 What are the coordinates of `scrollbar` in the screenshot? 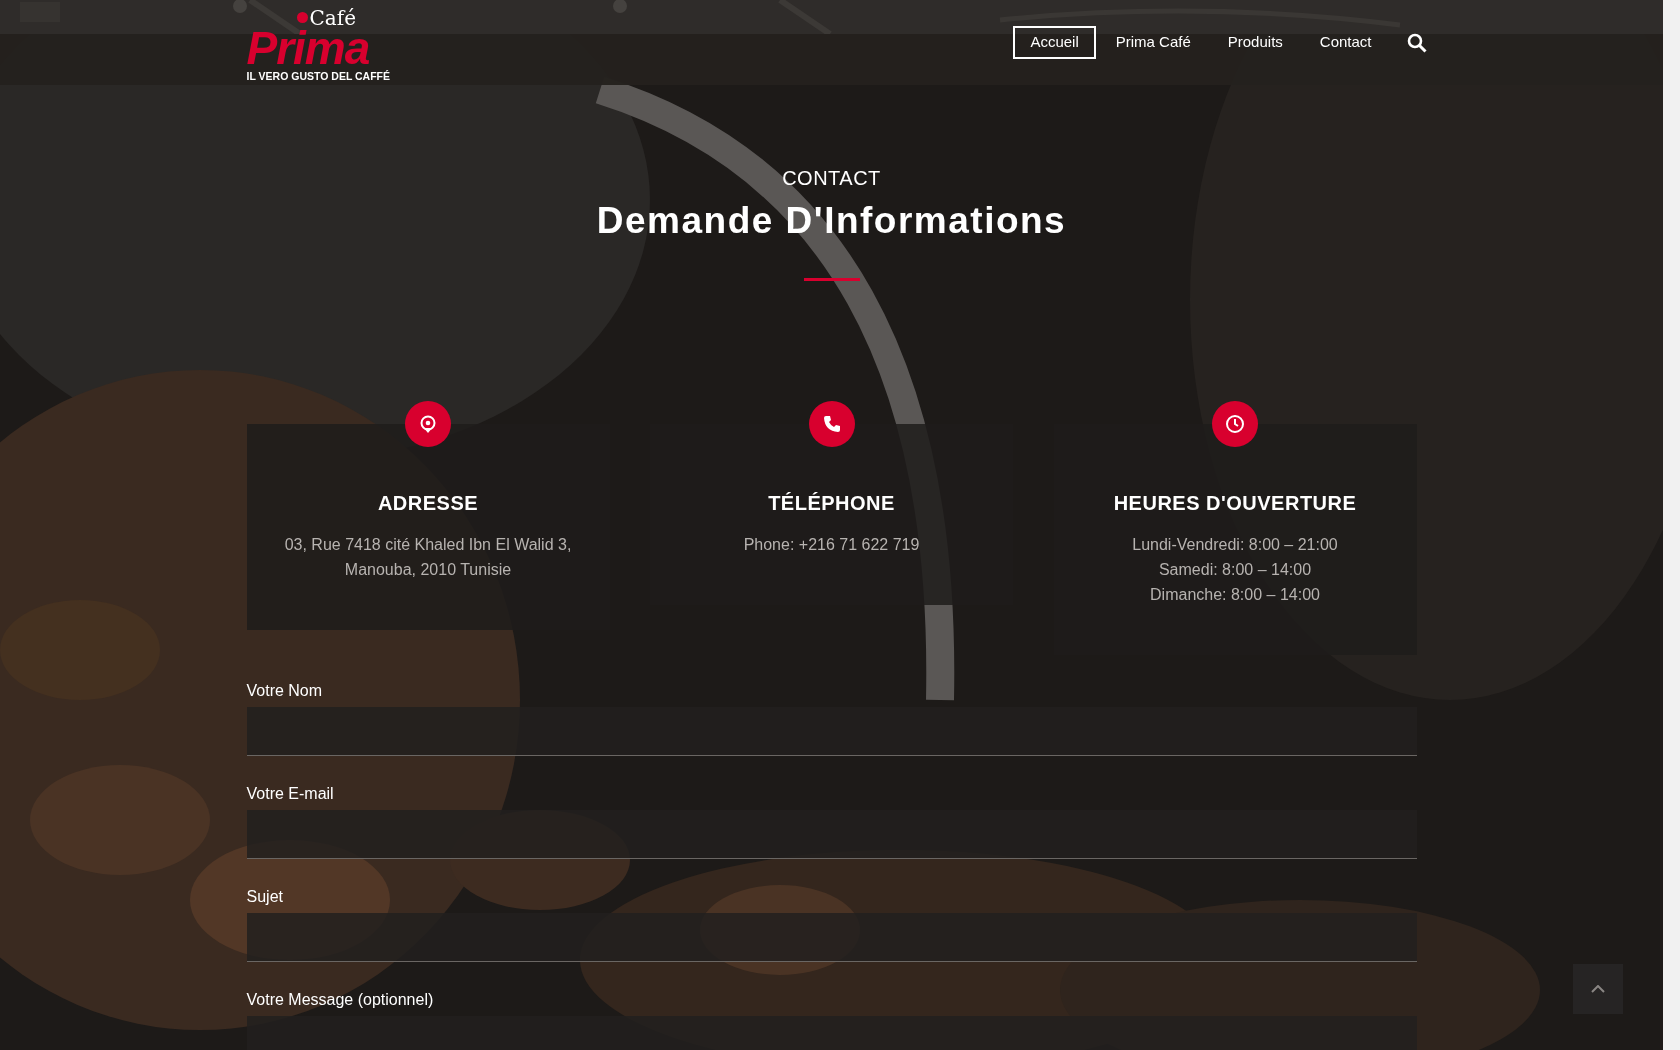 It's located at (1671, 525).